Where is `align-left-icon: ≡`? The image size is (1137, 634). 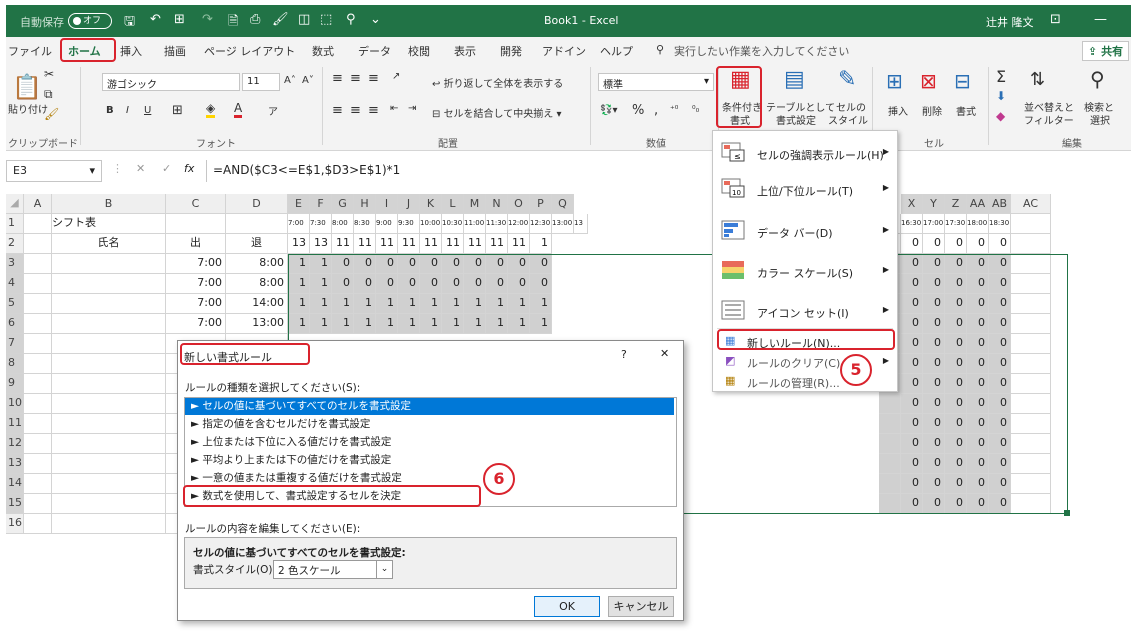
align-left-icon: ≡ is located at coordinates (337, 110).